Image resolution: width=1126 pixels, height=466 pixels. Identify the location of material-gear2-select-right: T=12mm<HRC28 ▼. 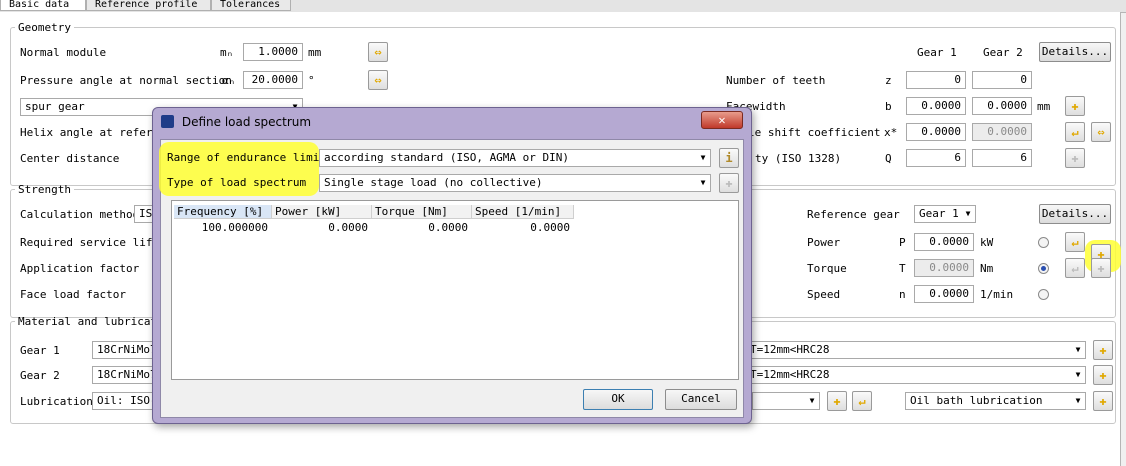
(915, 375).